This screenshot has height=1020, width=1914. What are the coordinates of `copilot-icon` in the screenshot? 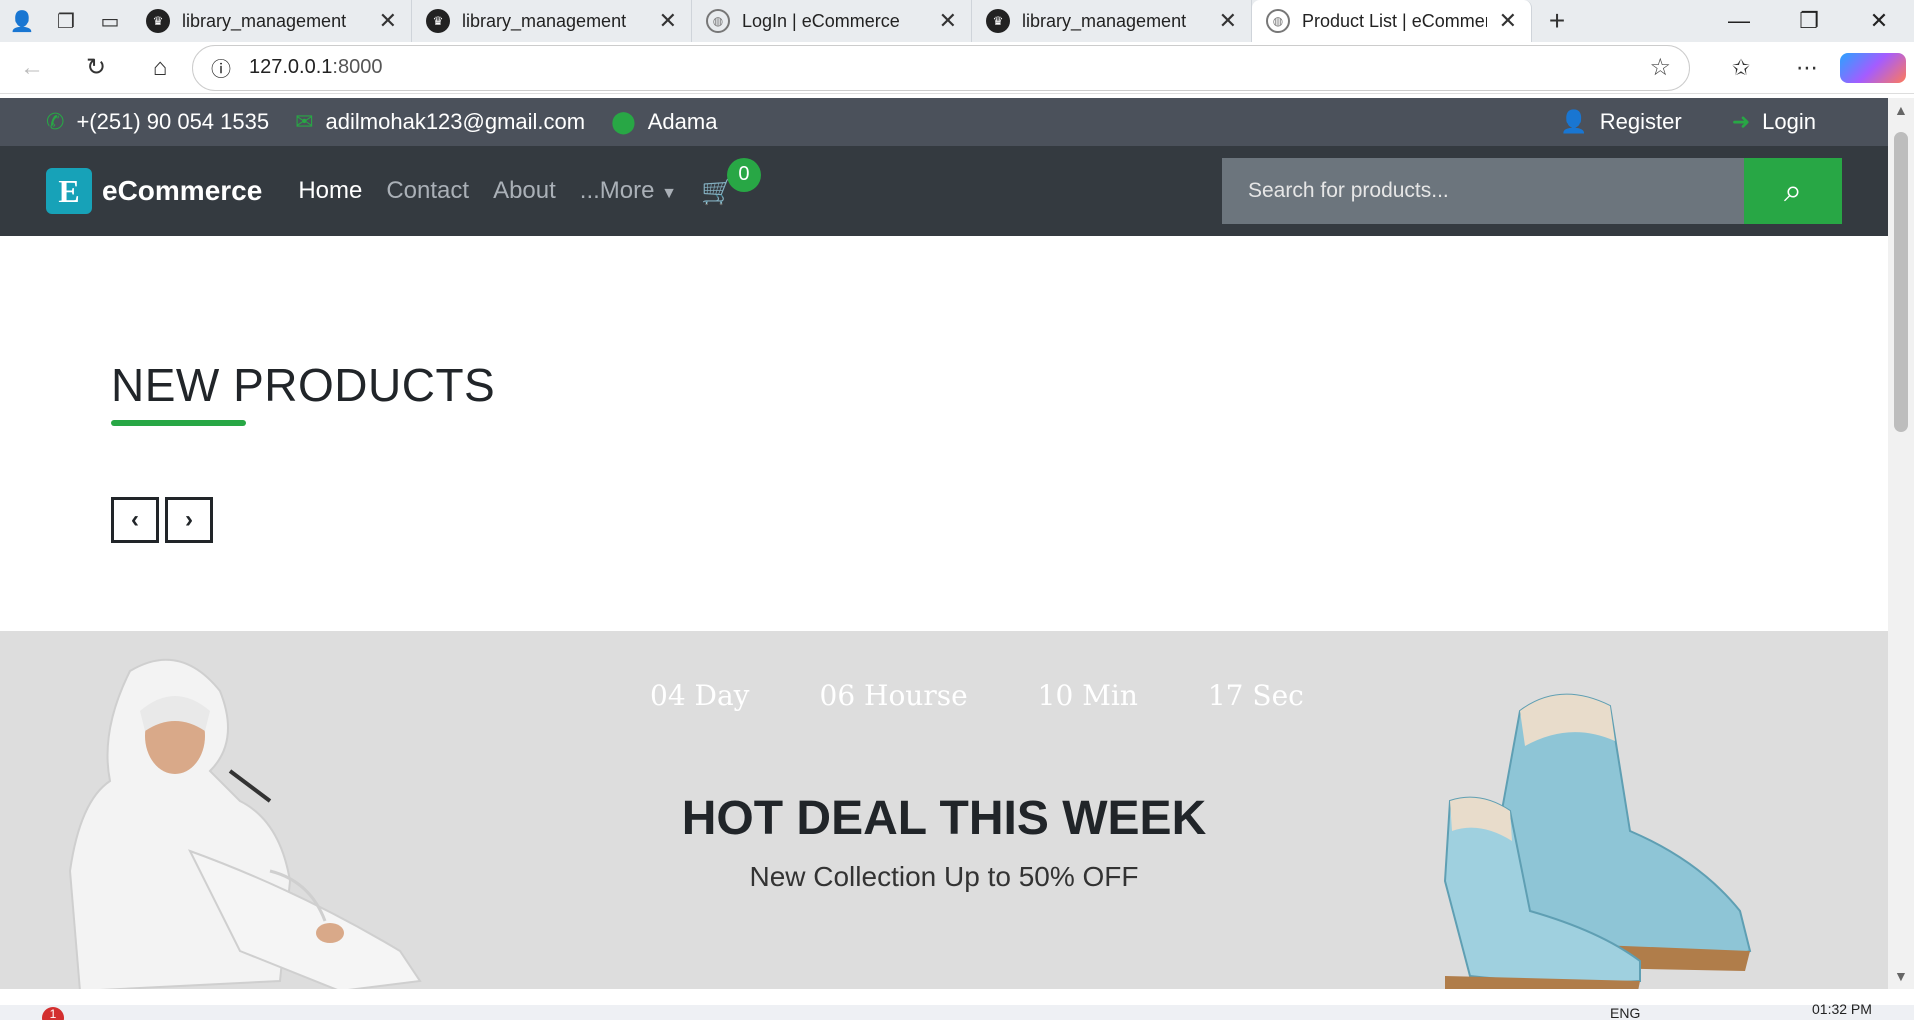 It's located at (1873, 67).